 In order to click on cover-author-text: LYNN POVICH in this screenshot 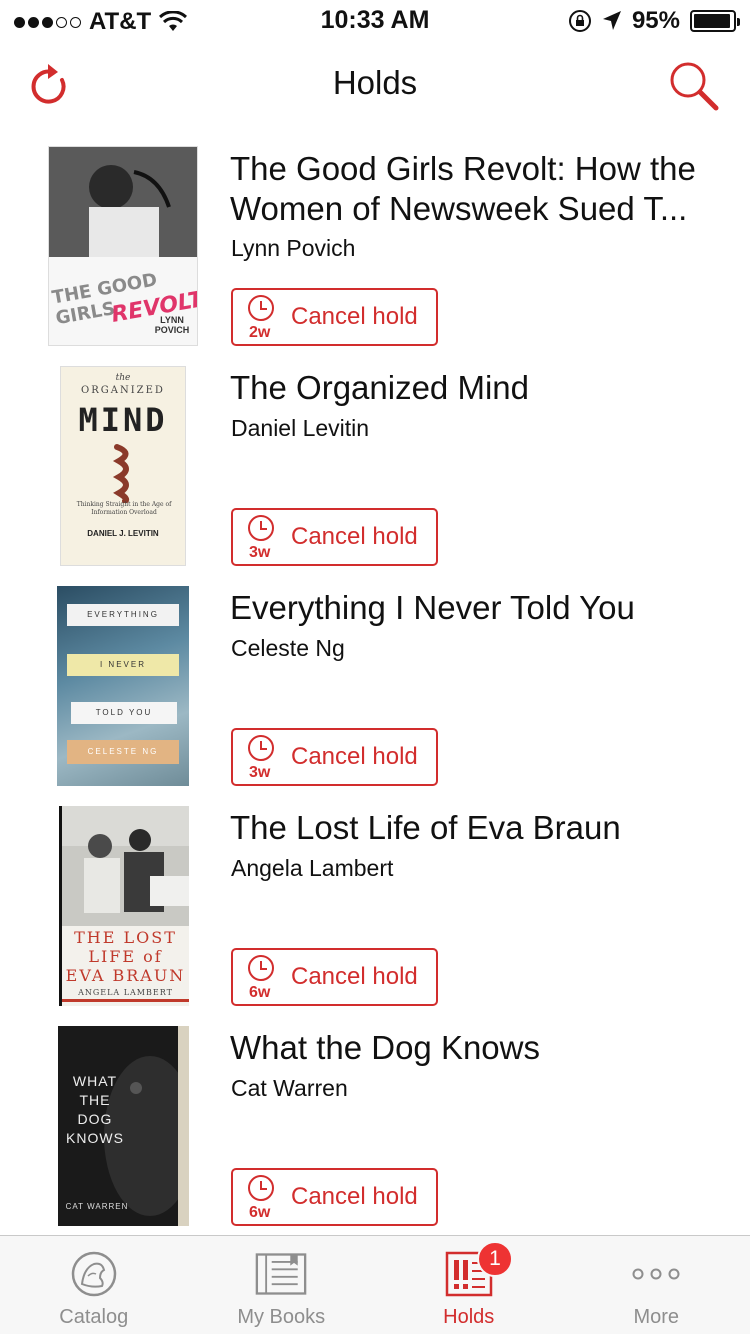, I will do `click(172, 325)`.